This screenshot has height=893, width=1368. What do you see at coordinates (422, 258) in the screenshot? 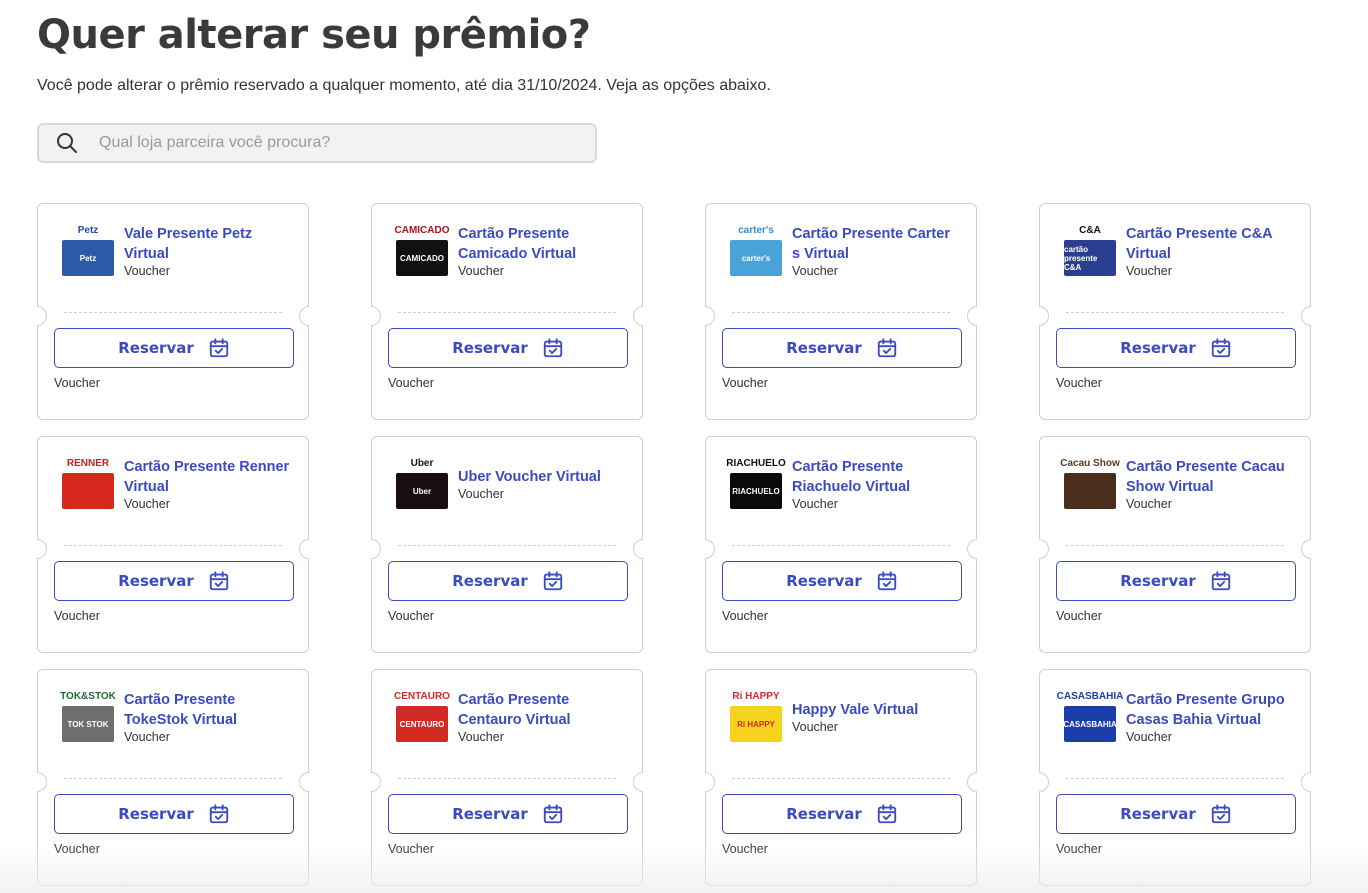
I see `gift-card-image: CAMICADO` at bounding box center [422, 258].